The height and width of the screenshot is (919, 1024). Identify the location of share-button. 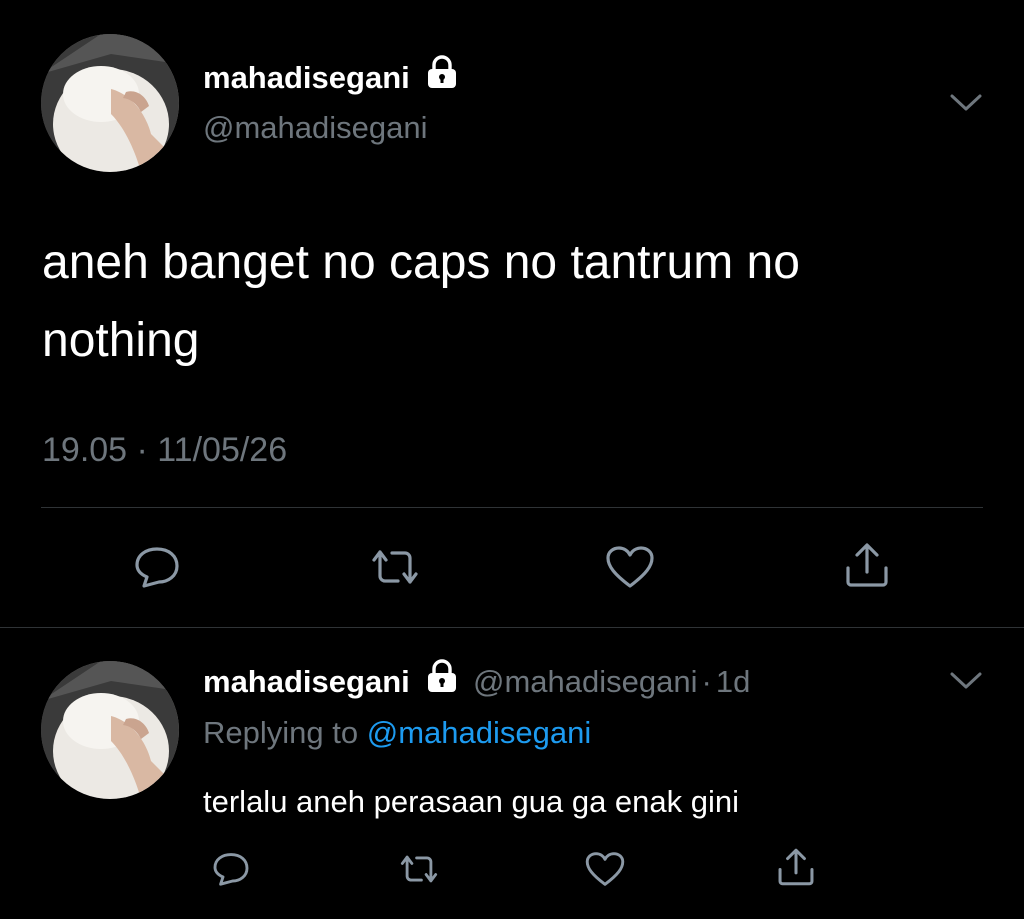
(867, 565).